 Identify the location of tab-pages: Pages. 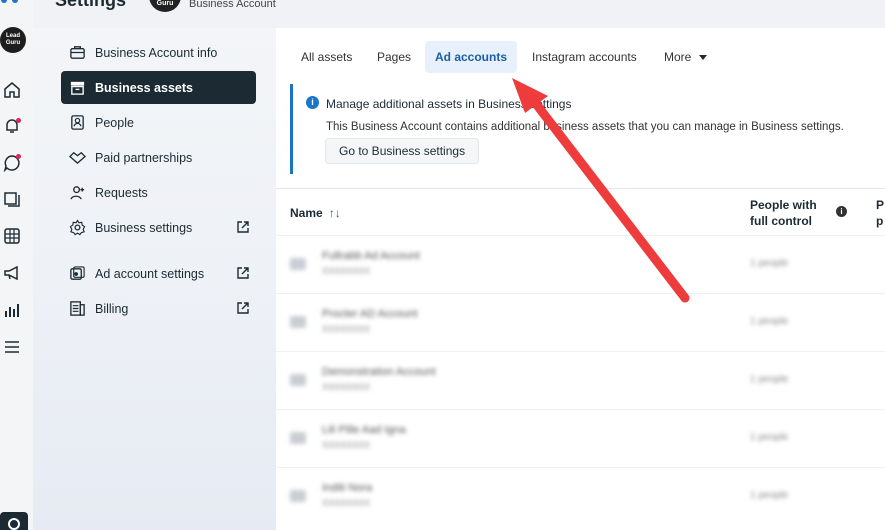
(394, 57).